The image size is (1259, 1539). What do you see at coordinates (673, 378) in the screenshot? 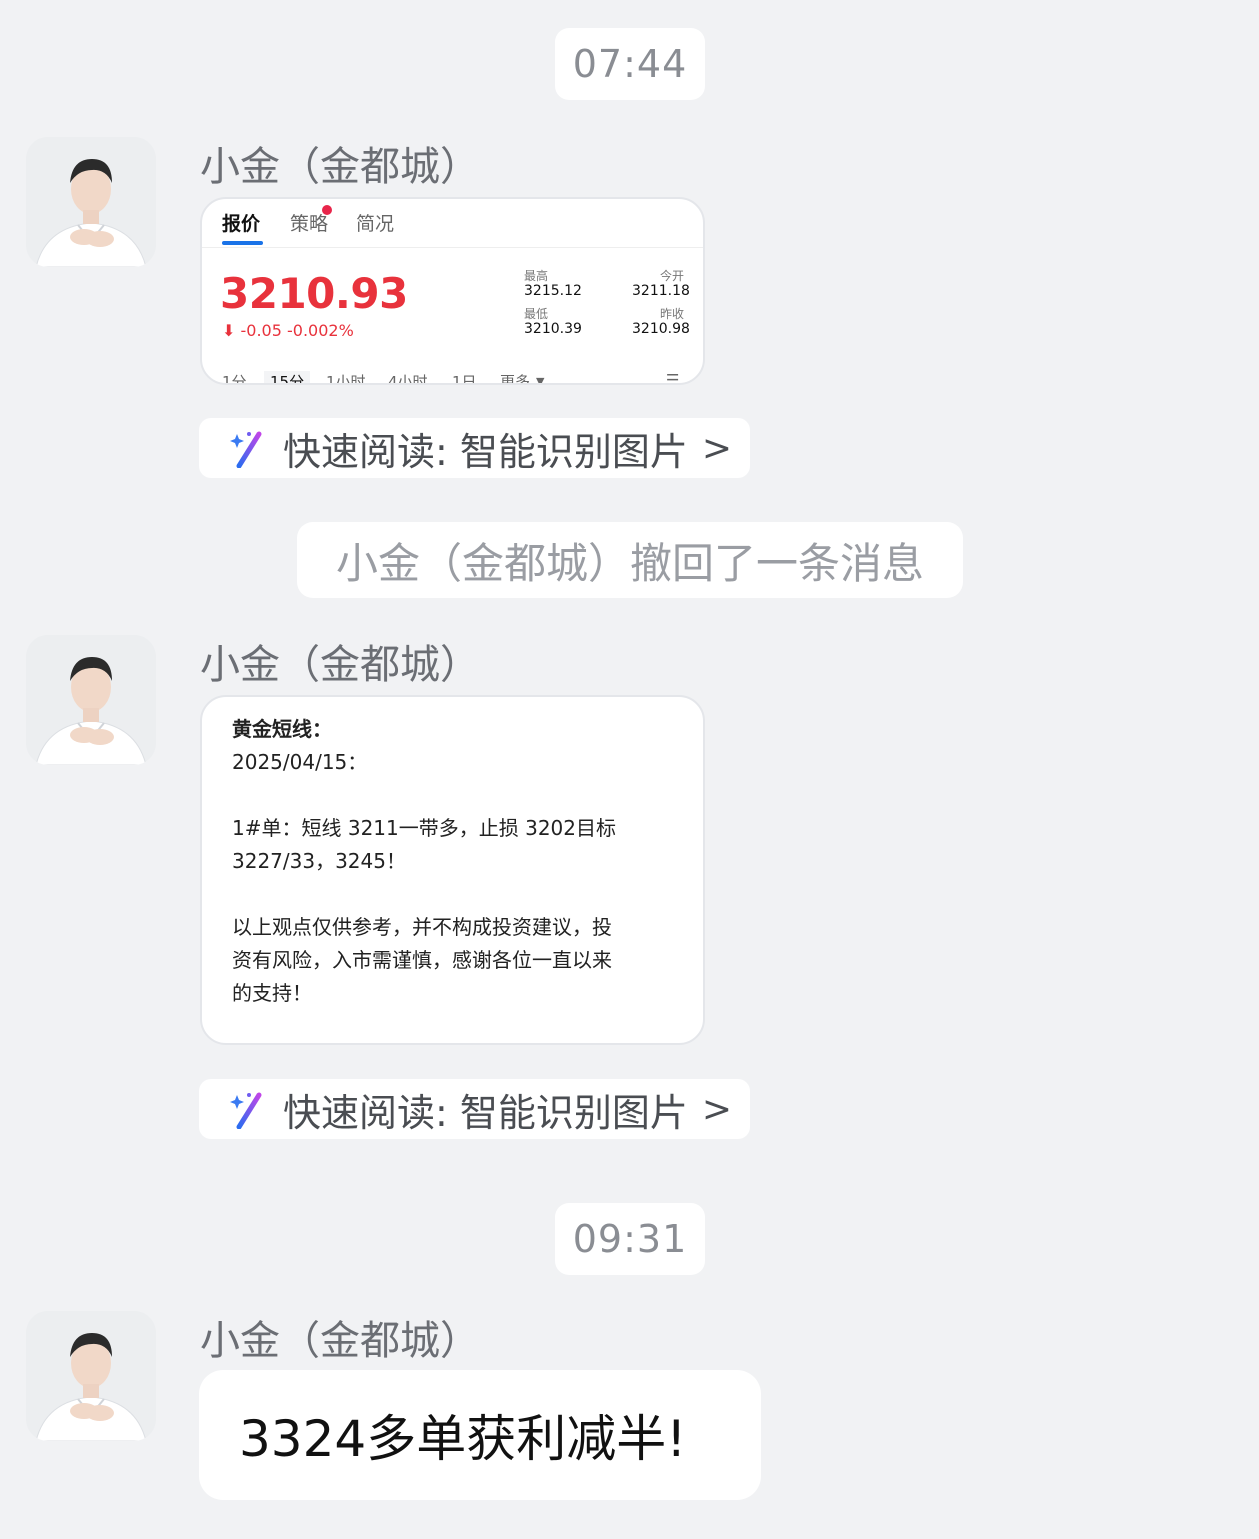
I see `chart-settings-icon: ☰` at bounding box center [673, 378].